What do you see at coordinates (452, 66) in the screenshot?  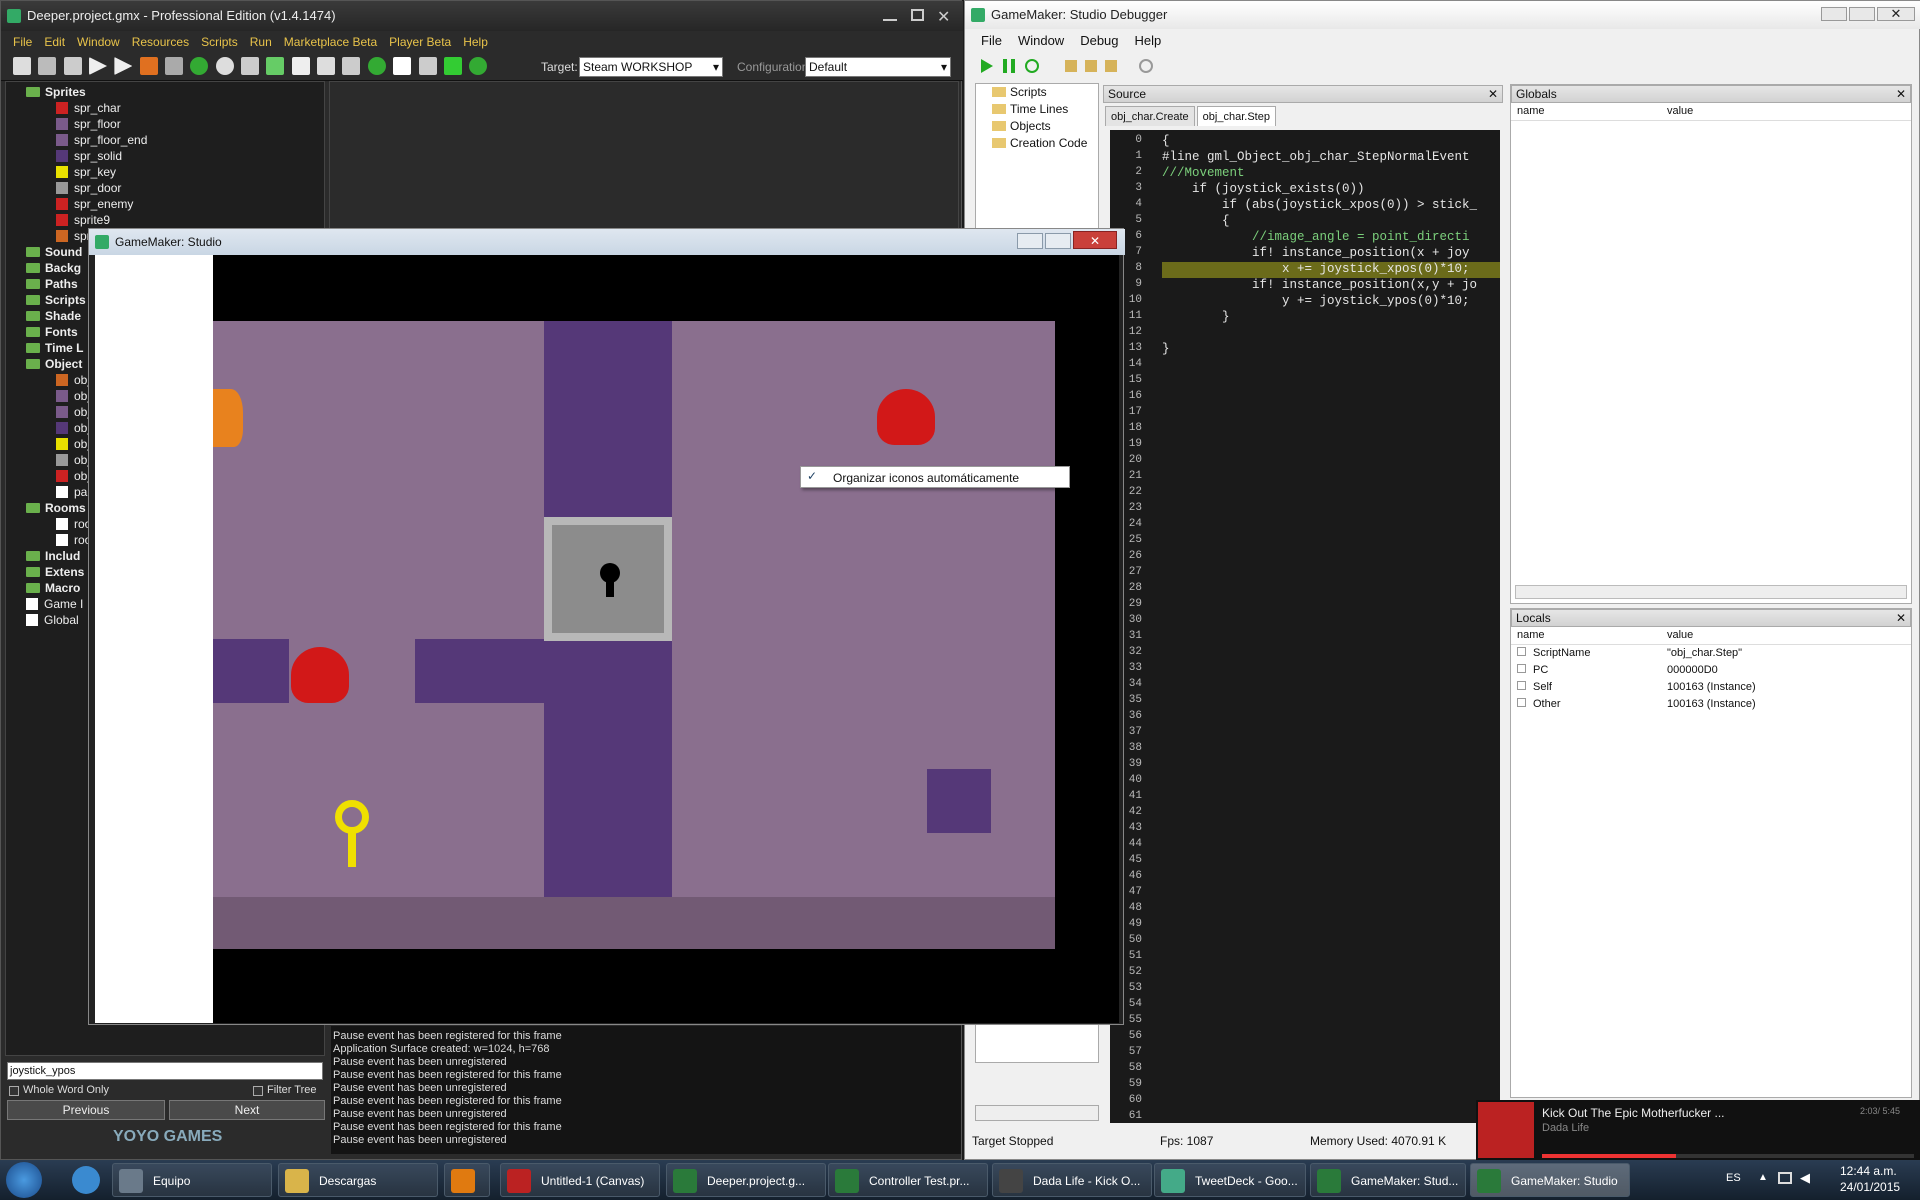 I see `add-extension-icon` at bounding box center [452, 66].